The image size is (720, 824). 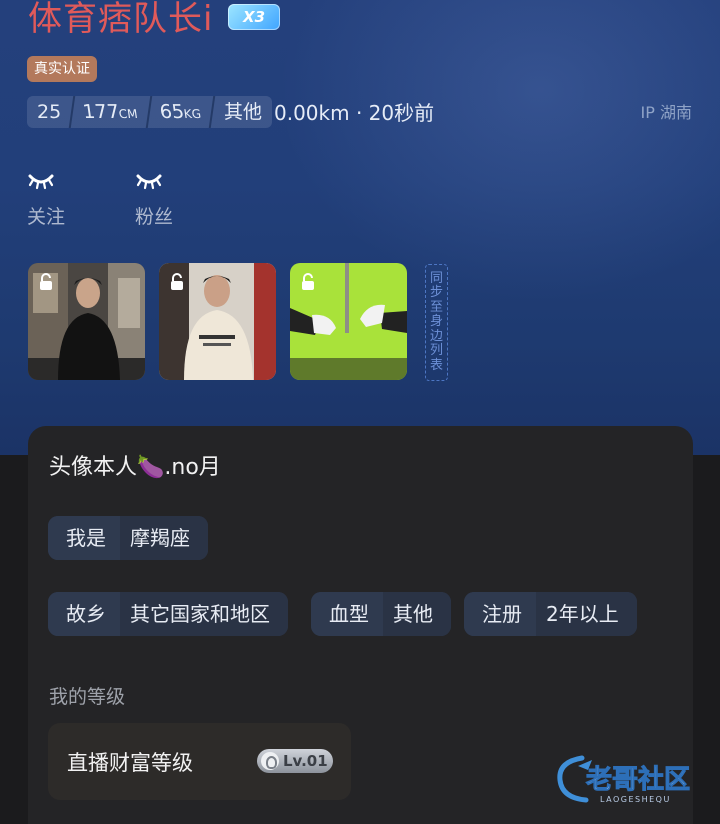 I want to click on stat-role: 其他, so click(x=242, y=112).